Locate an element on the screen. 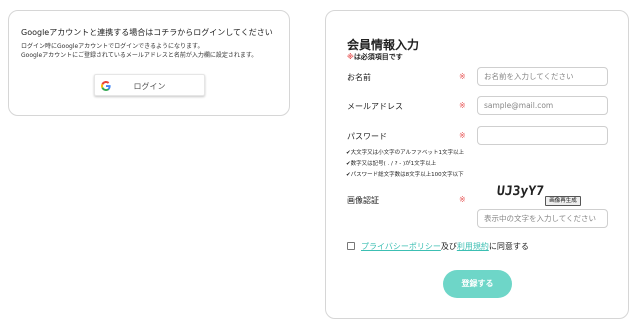 The width and height of the screenshot is (640, 331). captcha-required-mark: ※ is located at coordinates (462, 199).